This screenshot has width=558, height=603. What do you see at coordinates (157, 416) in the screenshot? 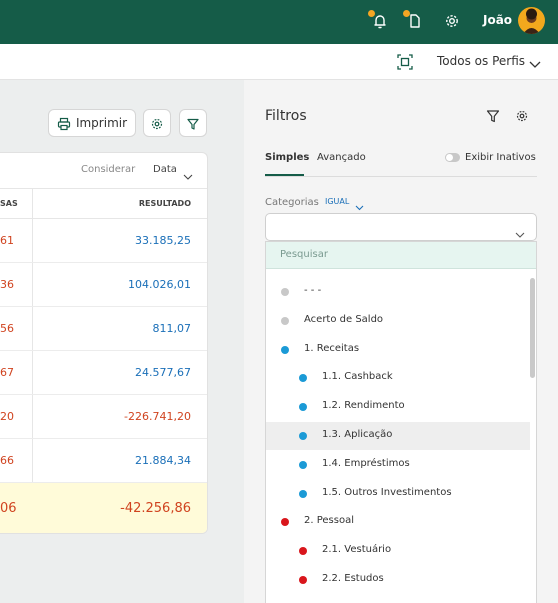
I see `cell-resultado: -226.741,20` at bounding box center [157, 416].